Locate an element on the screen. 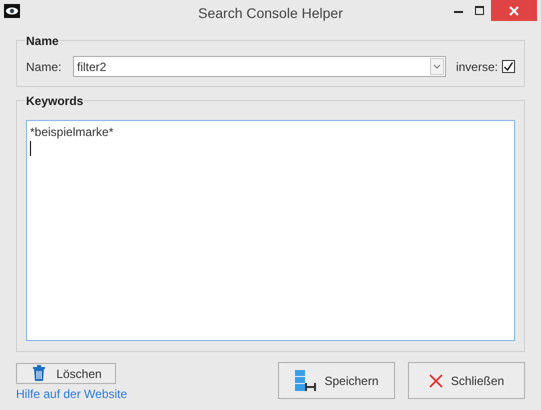  inverse-label: inverse: is located at coordinates (477, 67).